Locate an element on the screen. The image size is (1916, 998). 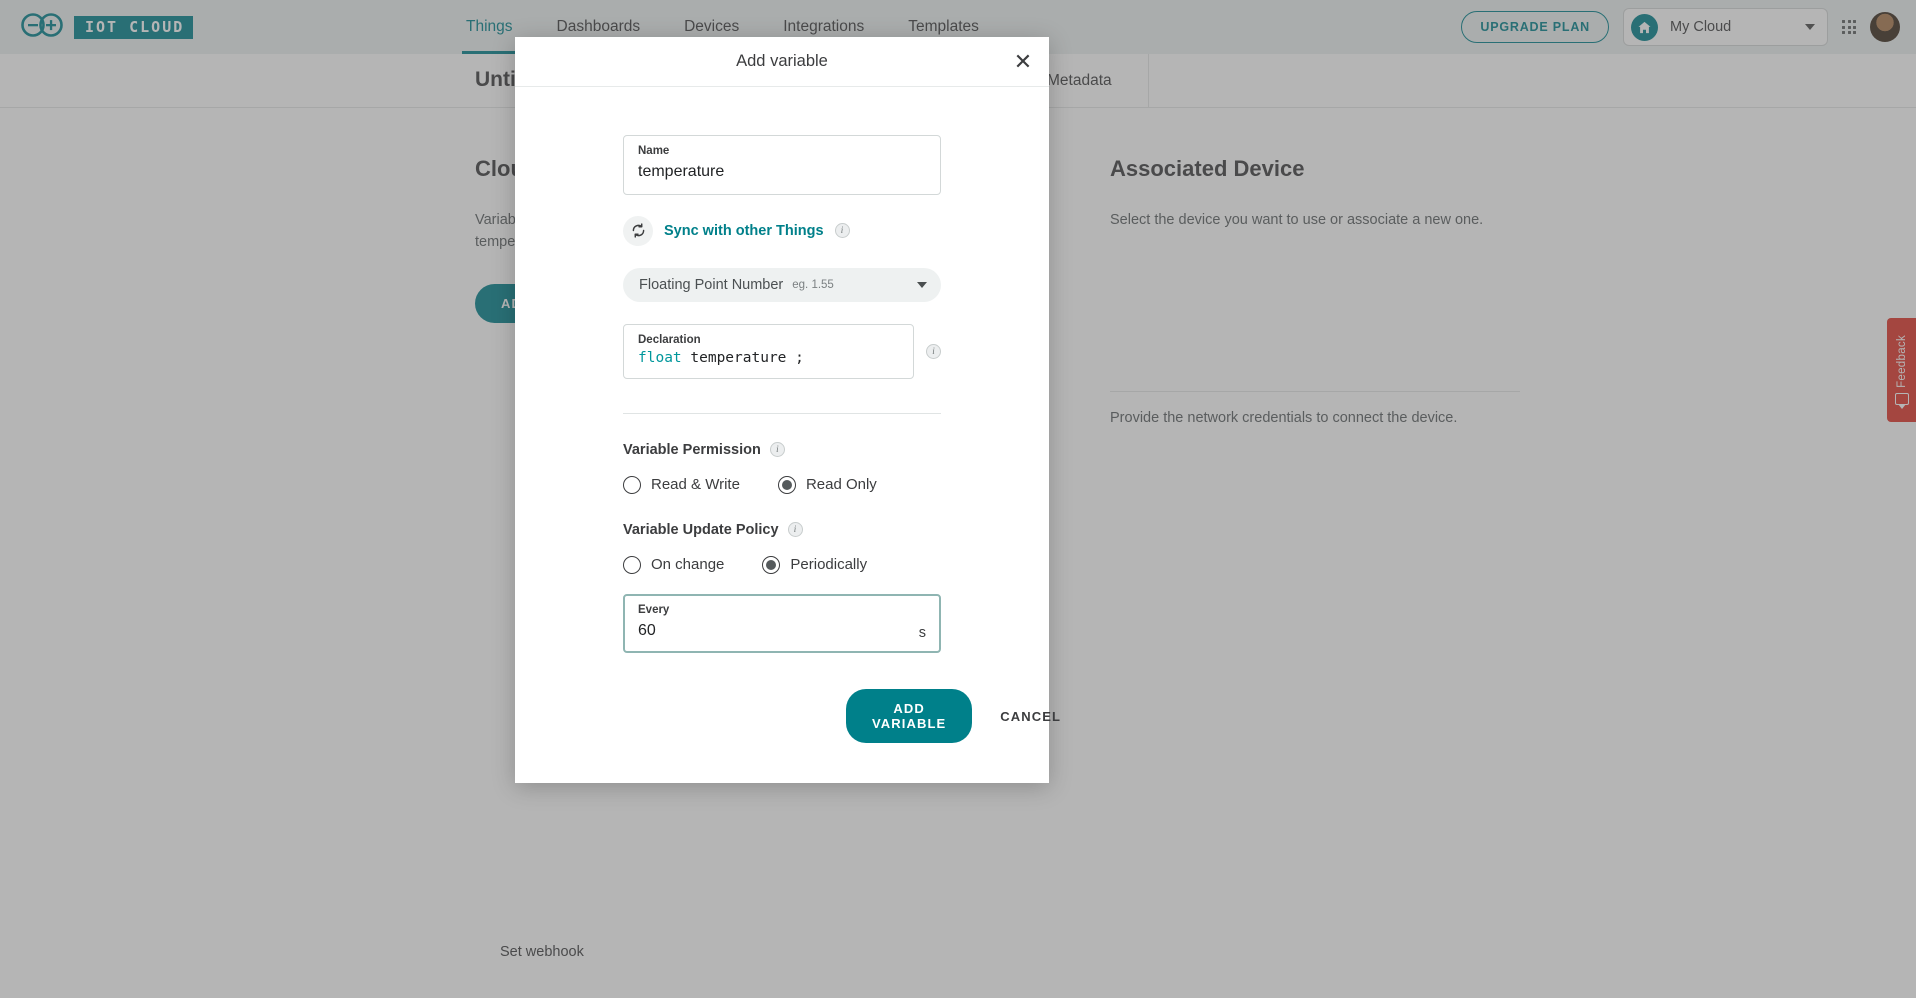
variable-name-field: Name temperature is located at coordinates (782, 165).